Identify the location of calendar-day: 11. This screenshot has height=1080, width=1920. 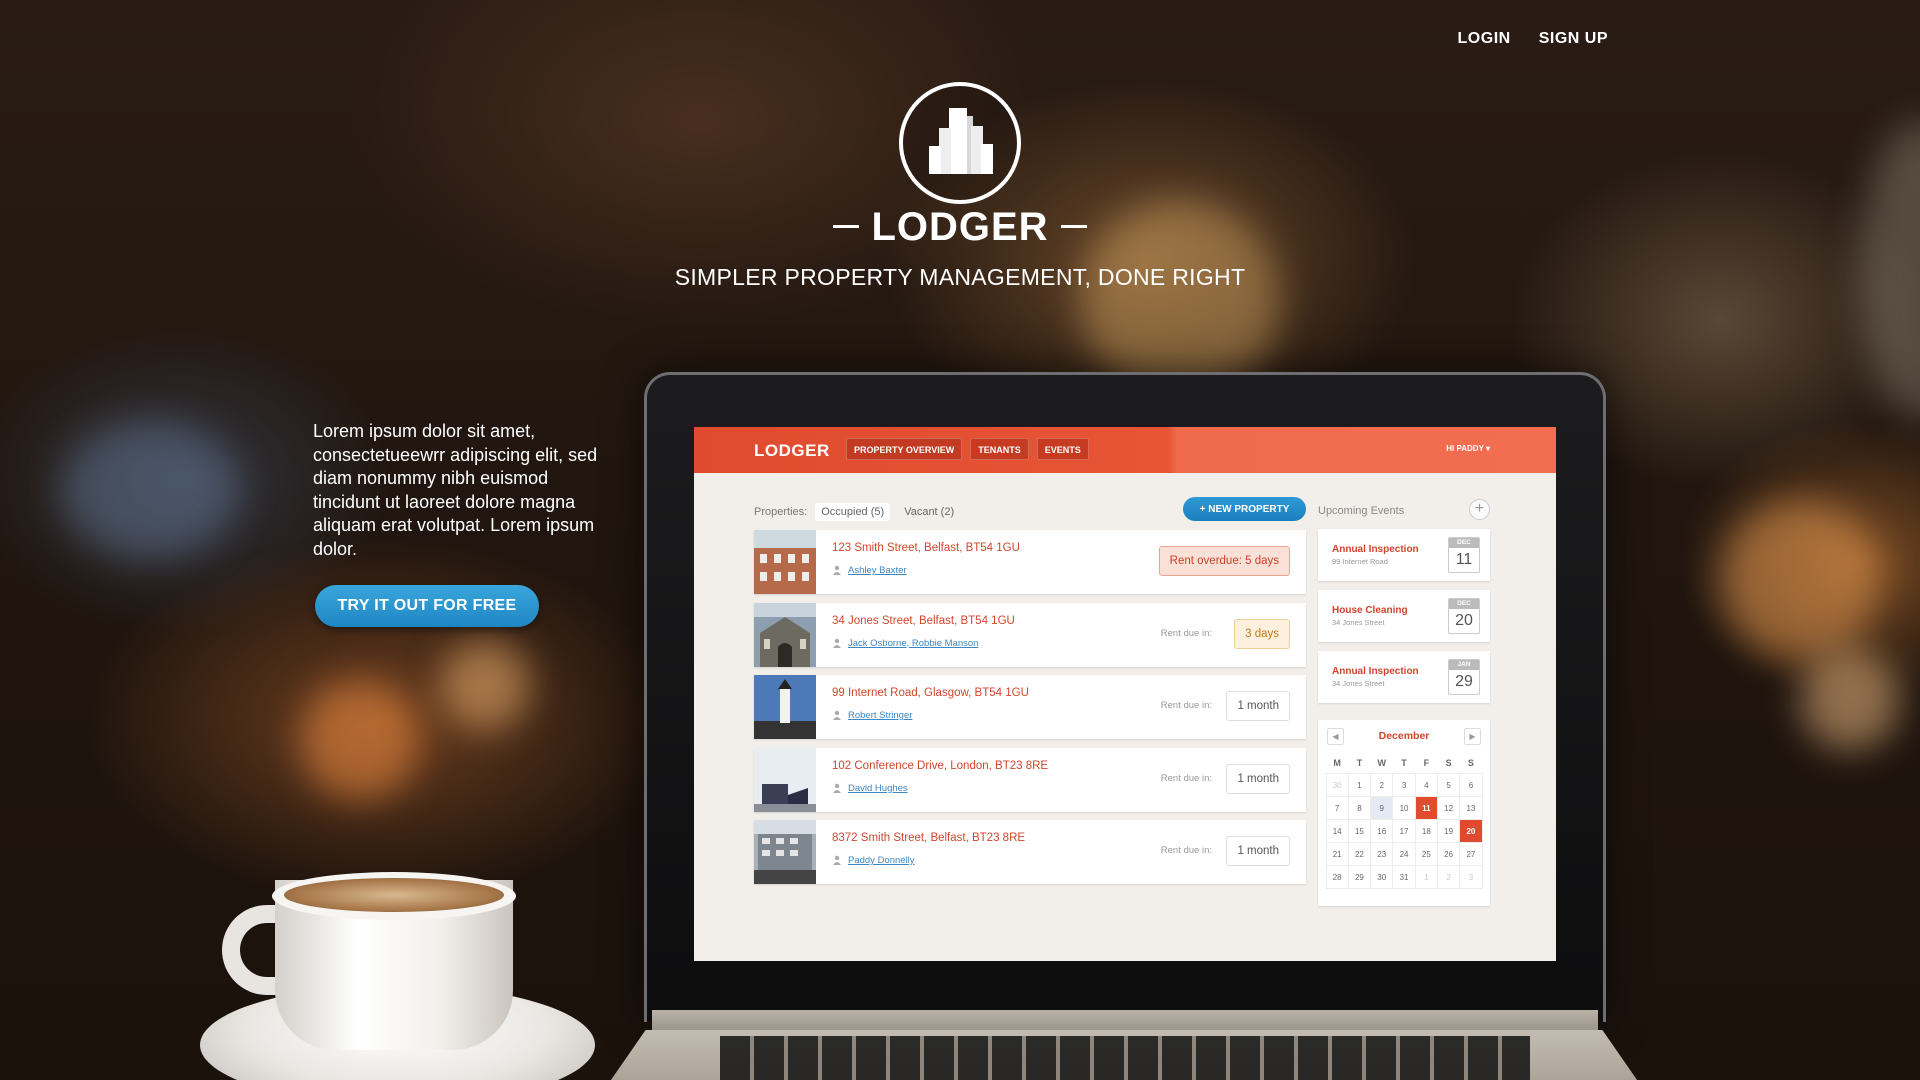
(1426, 807).